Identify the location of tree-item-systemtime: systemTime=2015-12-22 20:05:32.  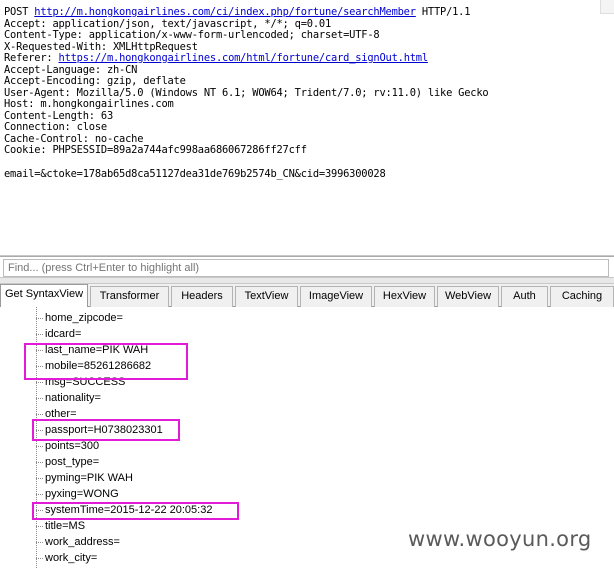
(186, 510).